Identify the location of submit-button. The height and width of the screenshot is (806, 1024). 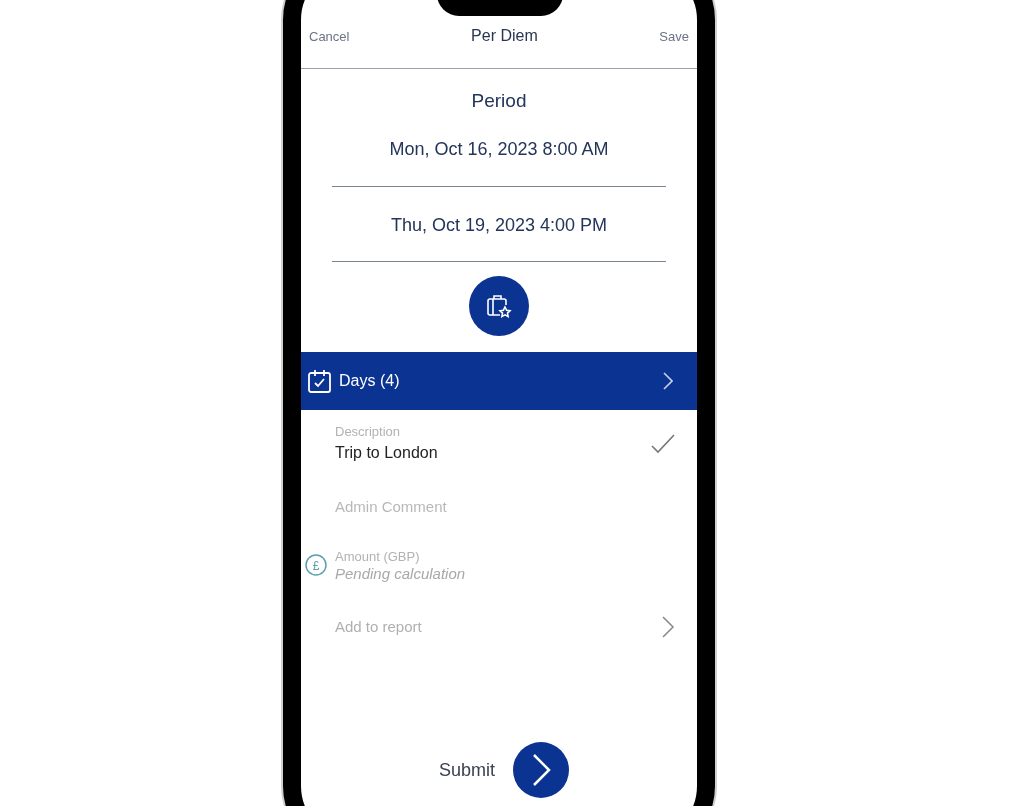
(541, 770).